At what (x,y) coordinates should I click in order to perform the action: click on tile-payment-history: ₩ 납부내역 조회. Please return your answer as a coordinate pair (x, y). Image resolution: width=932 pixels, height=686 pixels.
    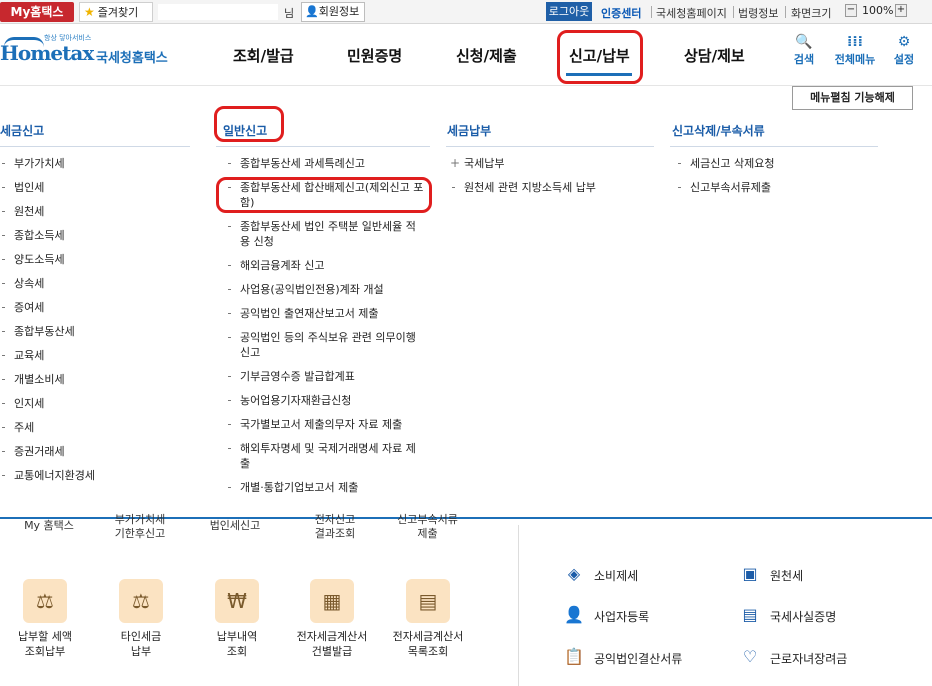
    Looking at the image, I should click on (237, 619).